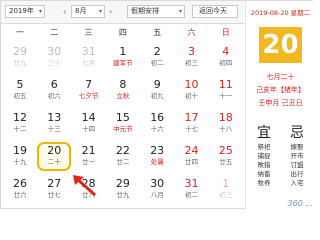  What do you see at coordinates (64, 11) in the screenshot?
I see `prev-month-icon: ‹` at bounding box center [64, 11].